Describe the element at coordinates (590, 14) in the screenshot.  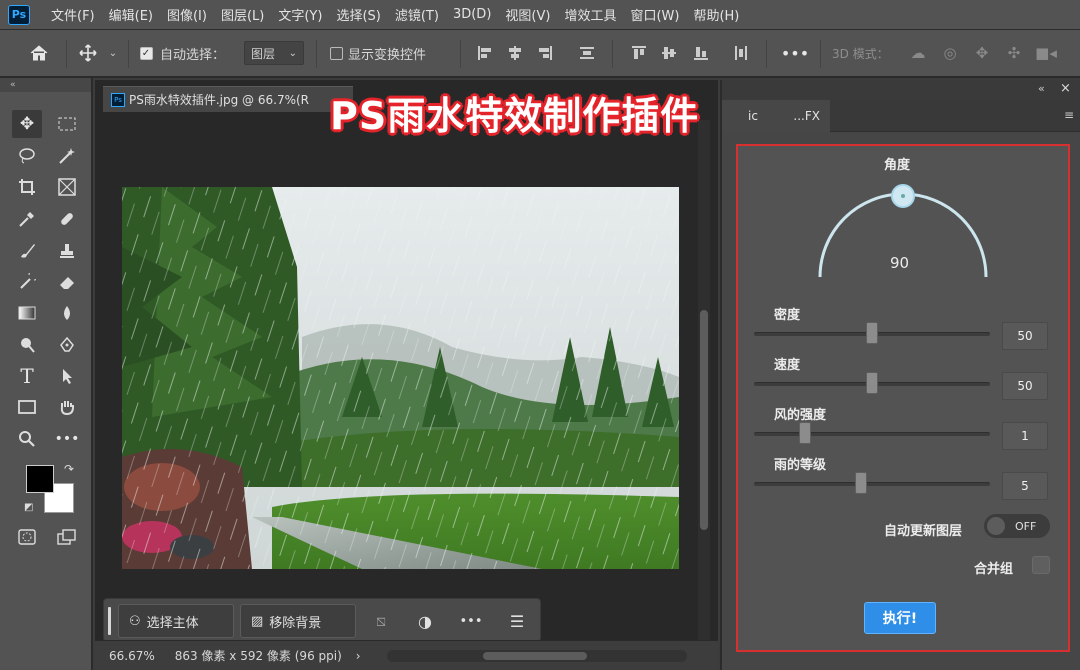
I see `menu-plugins: 增效工具` at that location.